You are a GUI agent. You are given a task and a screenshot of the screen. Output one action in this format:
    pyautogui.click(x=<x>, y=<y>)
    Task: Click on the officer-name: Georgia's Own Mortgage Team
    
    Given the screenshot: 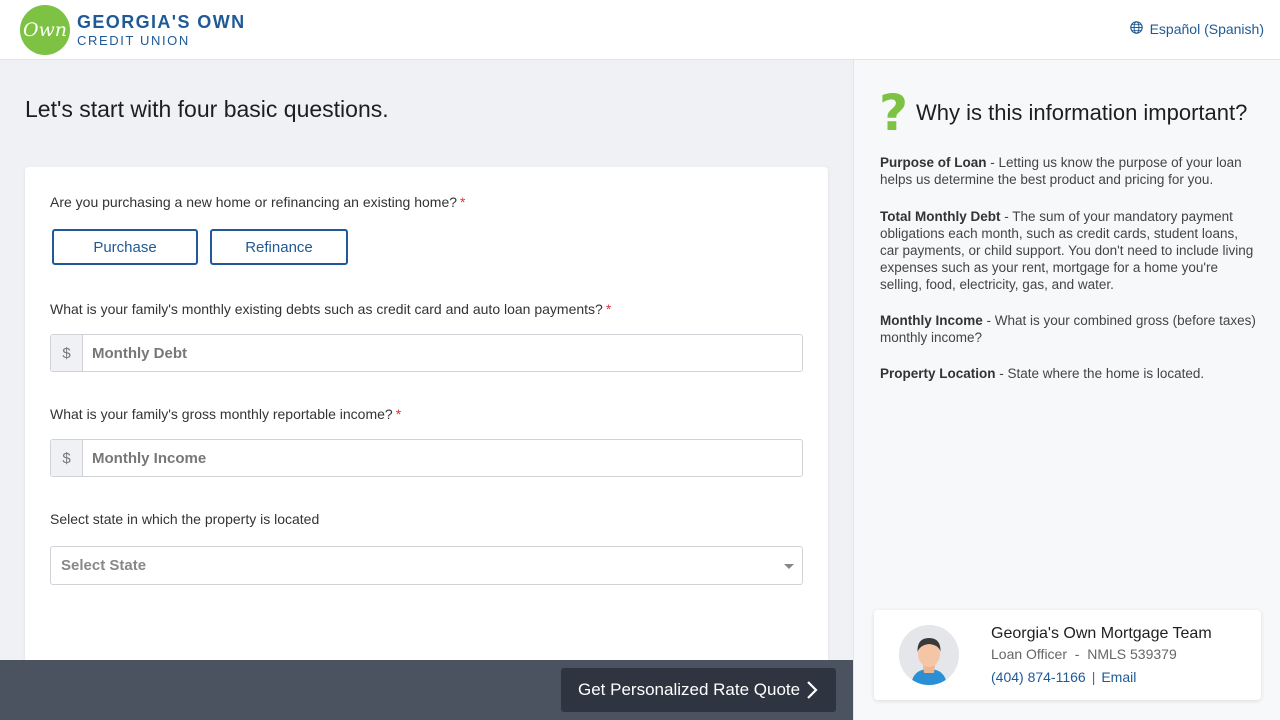 What is the action you would take?
    pyautogui.click(x=1101, y=633)
    